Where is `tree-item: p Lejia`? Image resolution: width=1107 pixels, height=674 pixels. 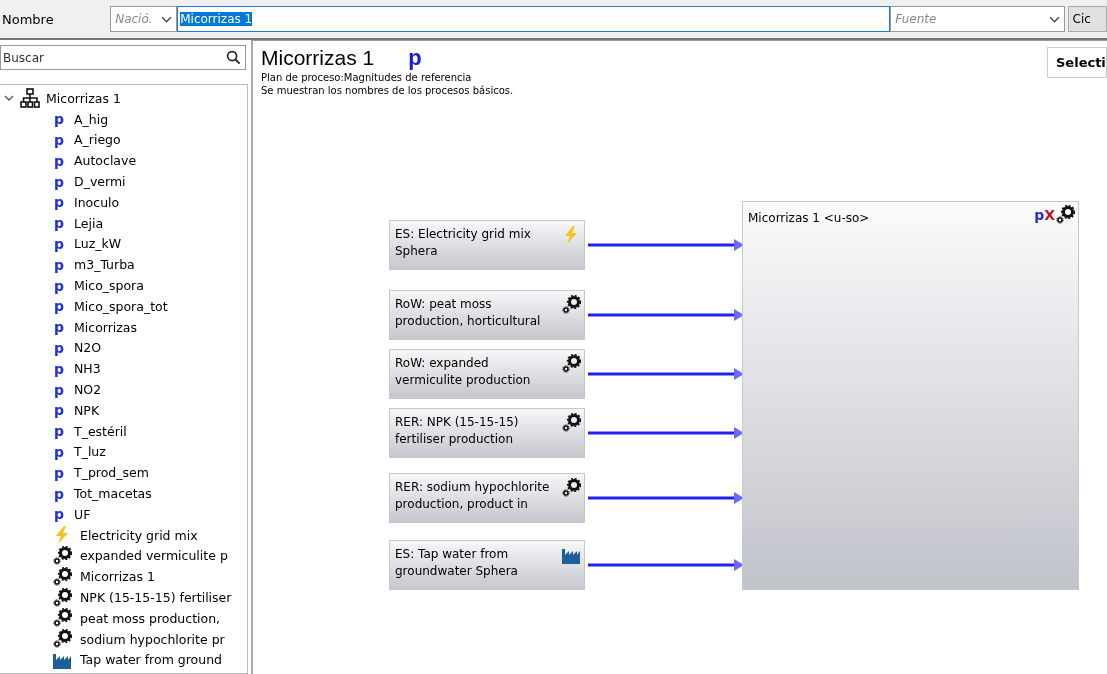
tree-item: p Lejia is located at coordinates (123, 223).